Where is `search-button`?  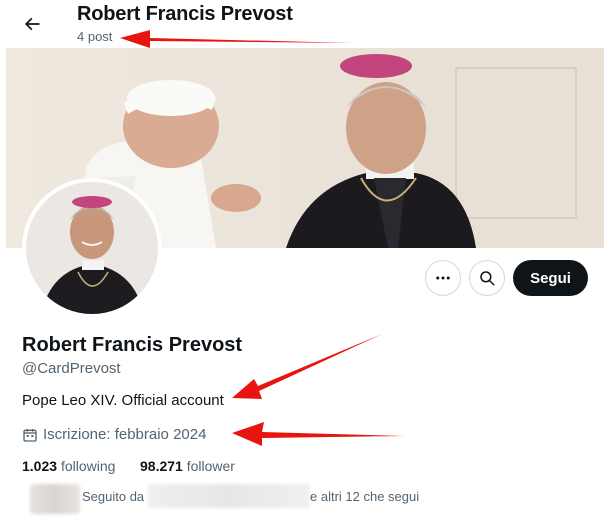 search-button is located at coordinates (487, 278).